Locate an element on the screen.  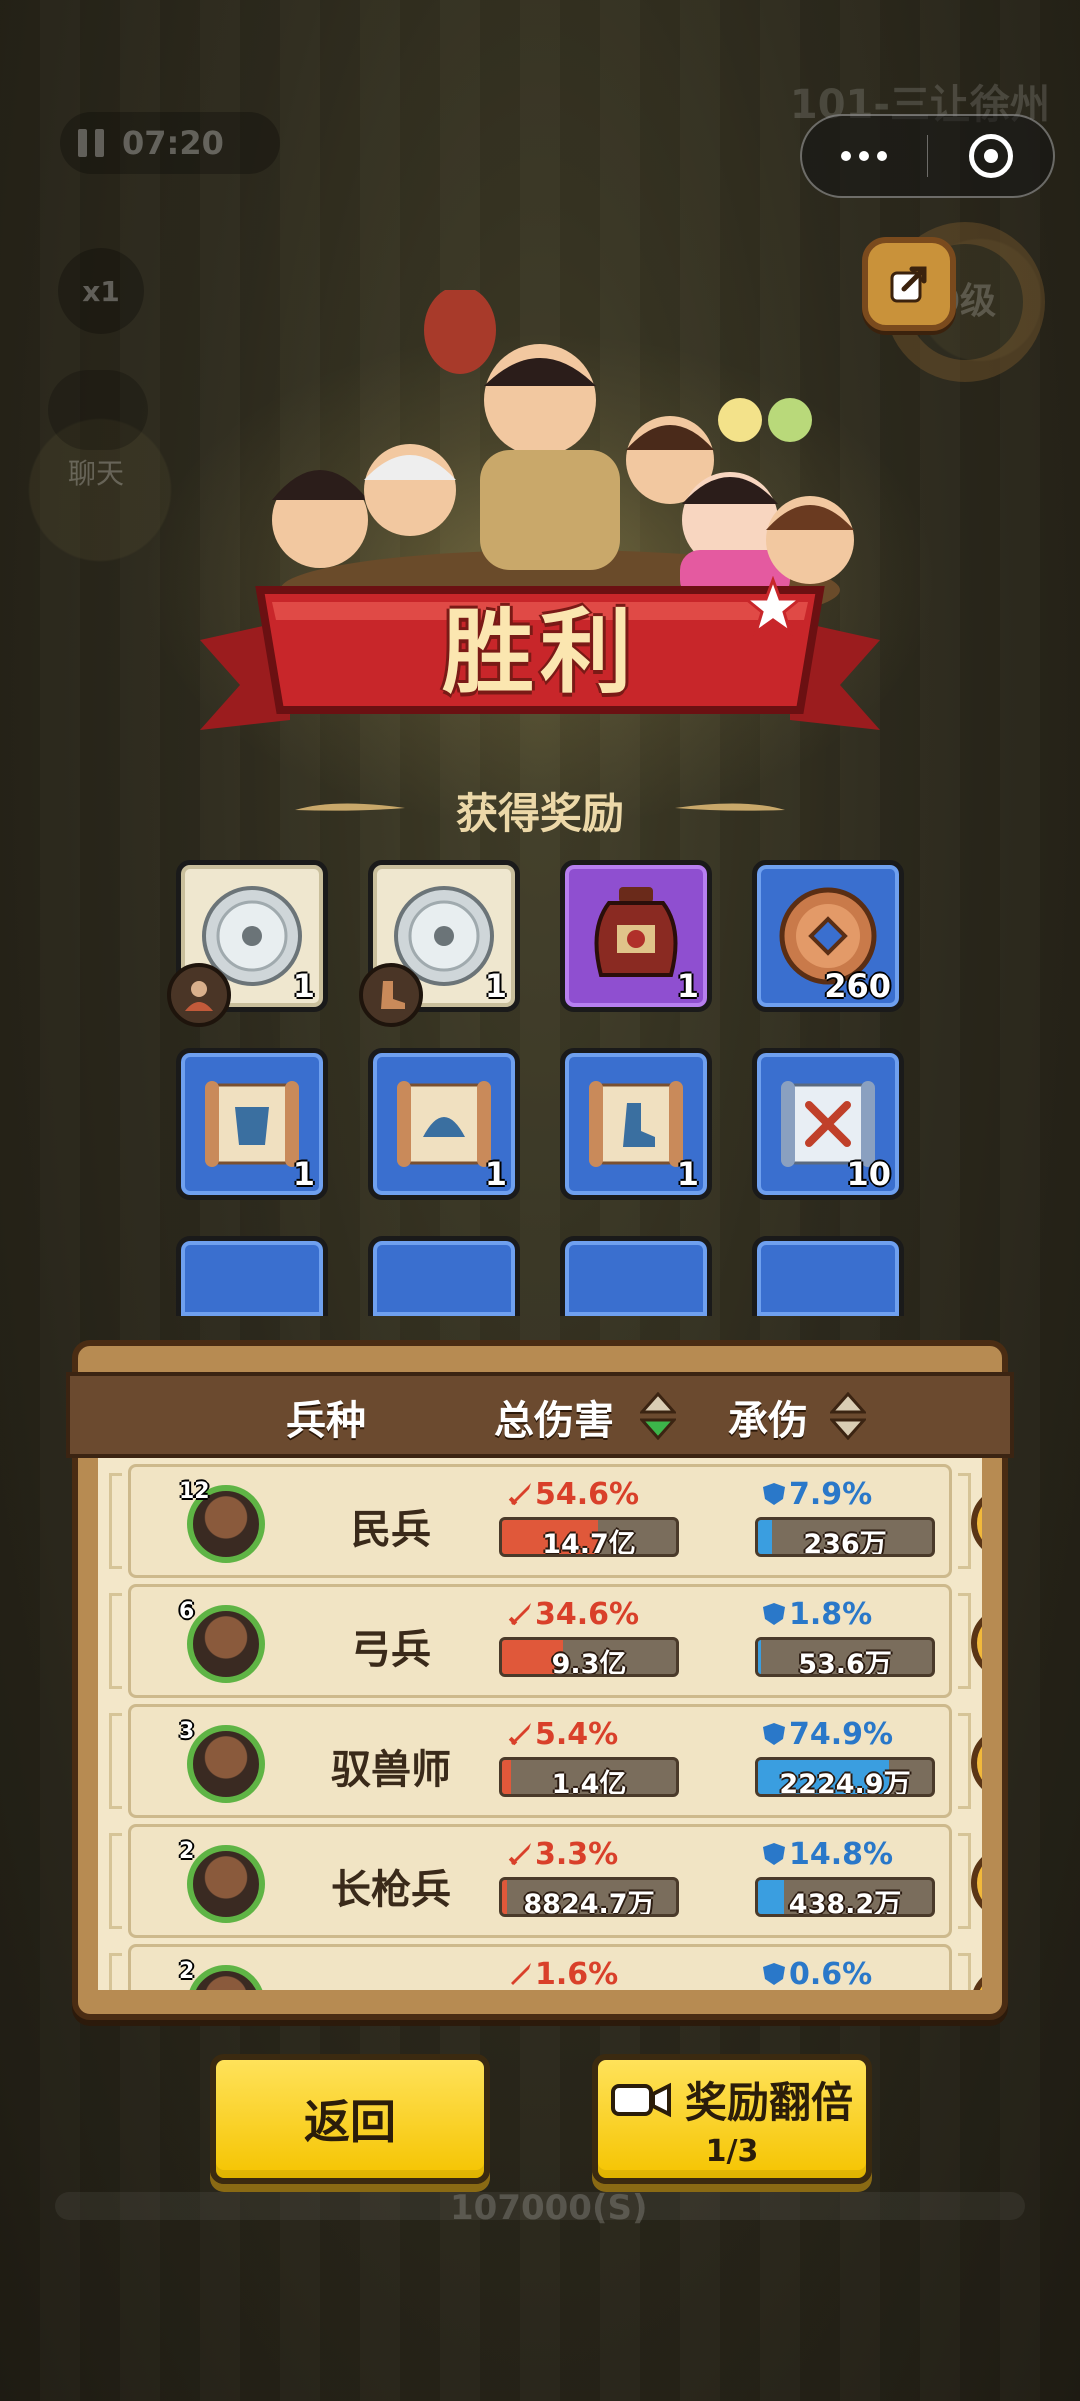
stats-row: 12 民兵 54.6% 14.7亿 7.9% 236万 ? is located at coordinates (545, 1521).